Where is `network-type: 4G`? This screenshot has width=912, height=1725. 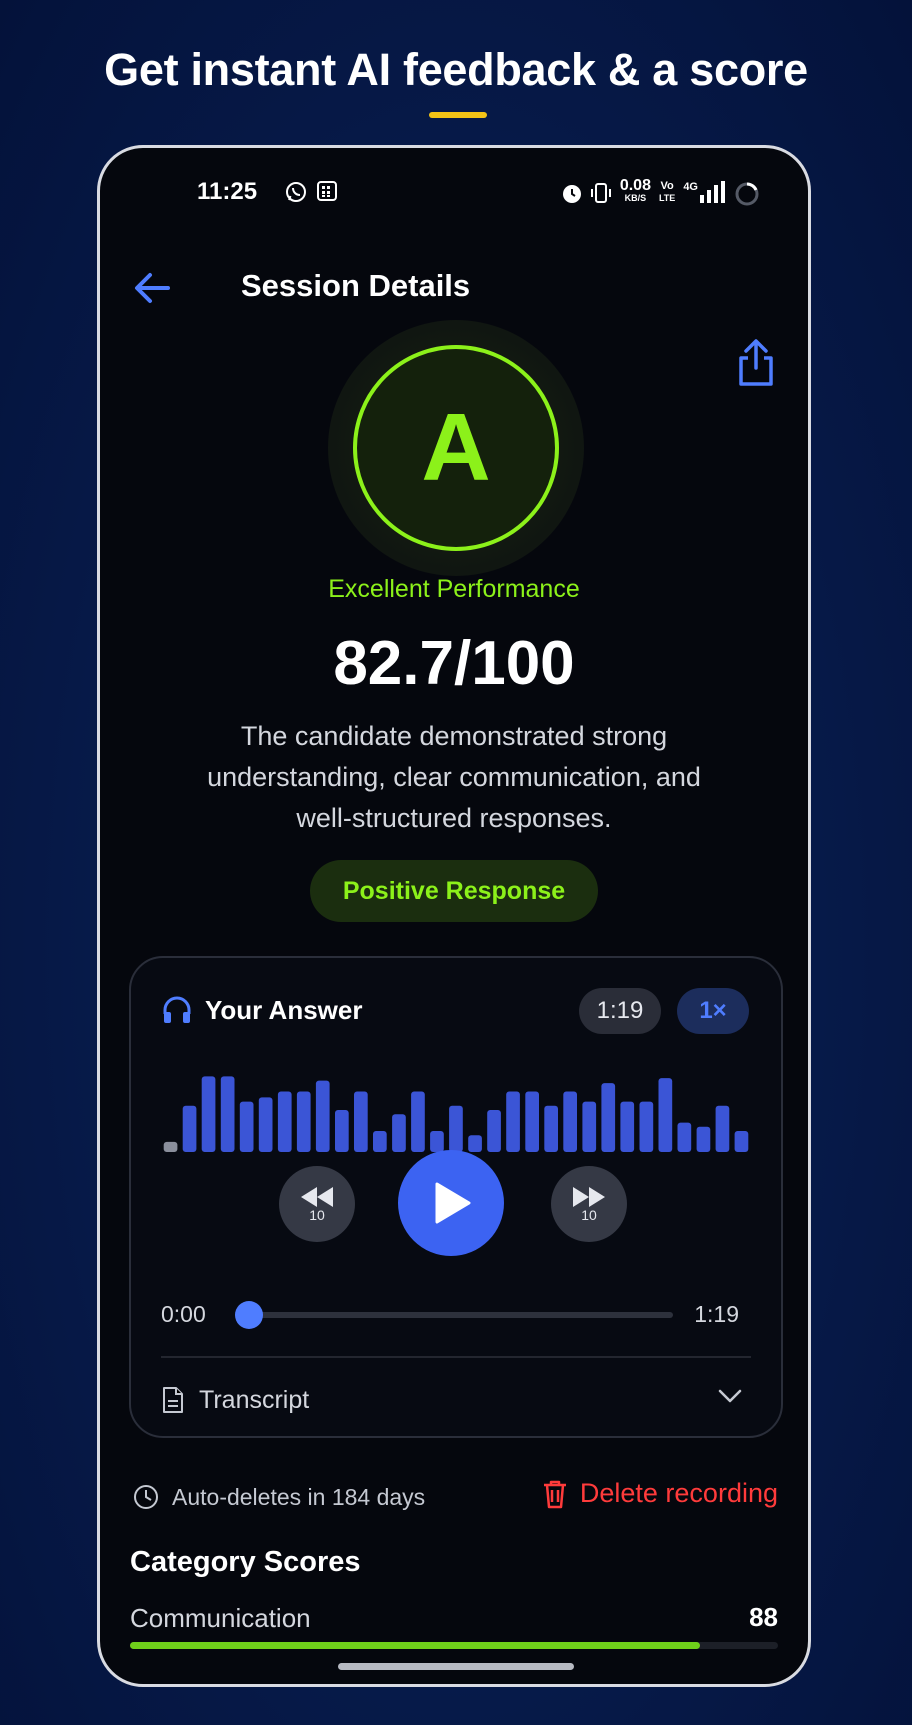
network-type: 4G is located at coordinates (690, 187).